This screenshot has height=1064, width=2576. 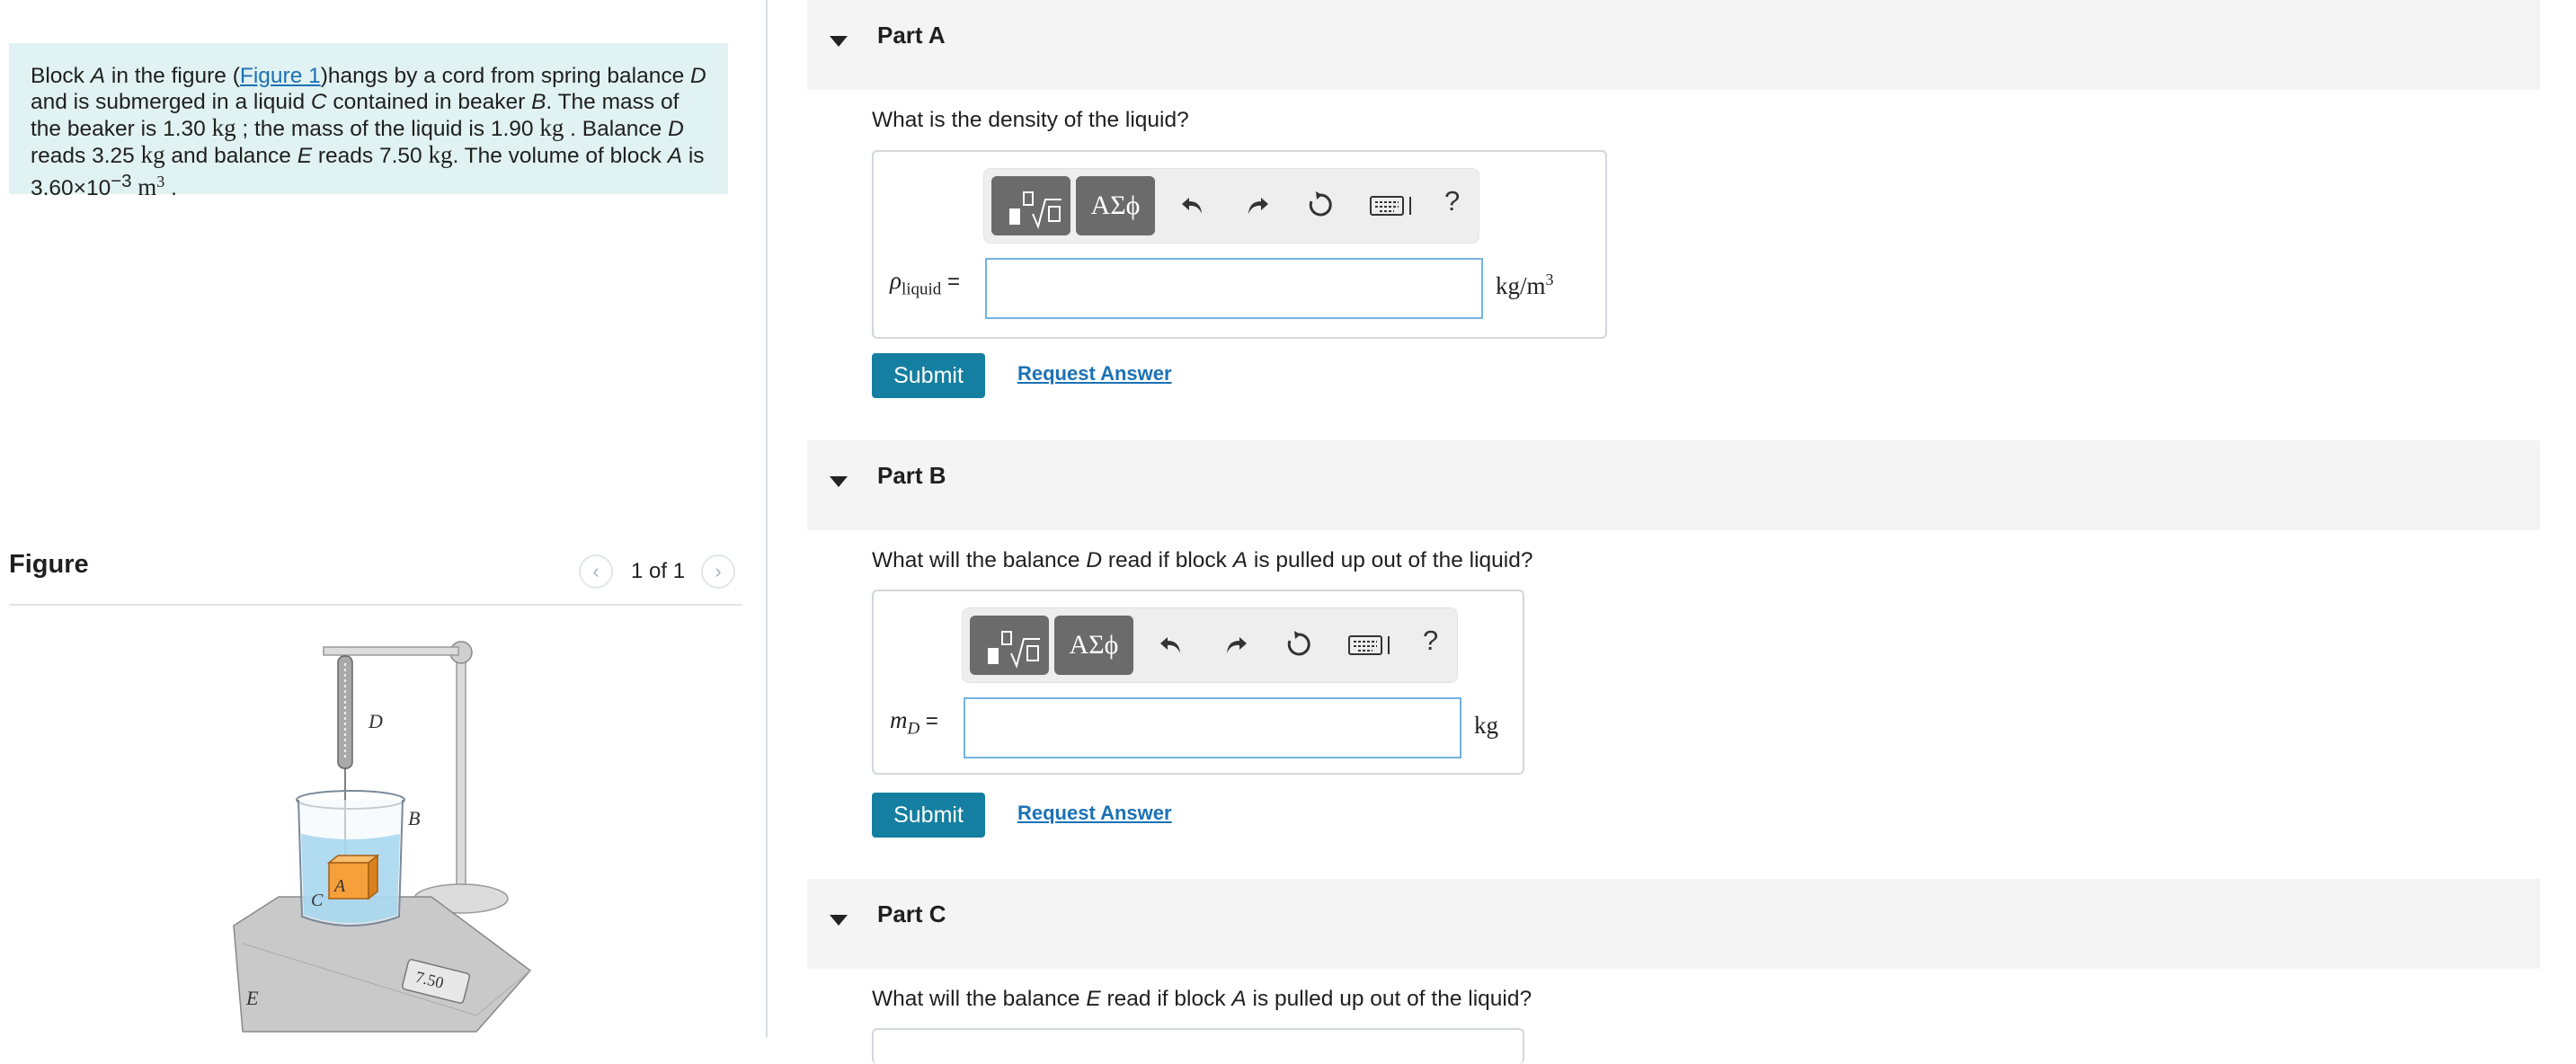 I want to click on part-b-request-answer-link: Request Answer, so click(x=1094, y=813).